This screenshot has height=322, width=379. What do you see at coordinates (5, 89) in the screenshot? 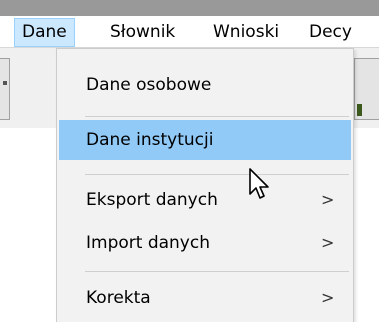
I see `toolbar-button-left` at bounding box center [5, 89].